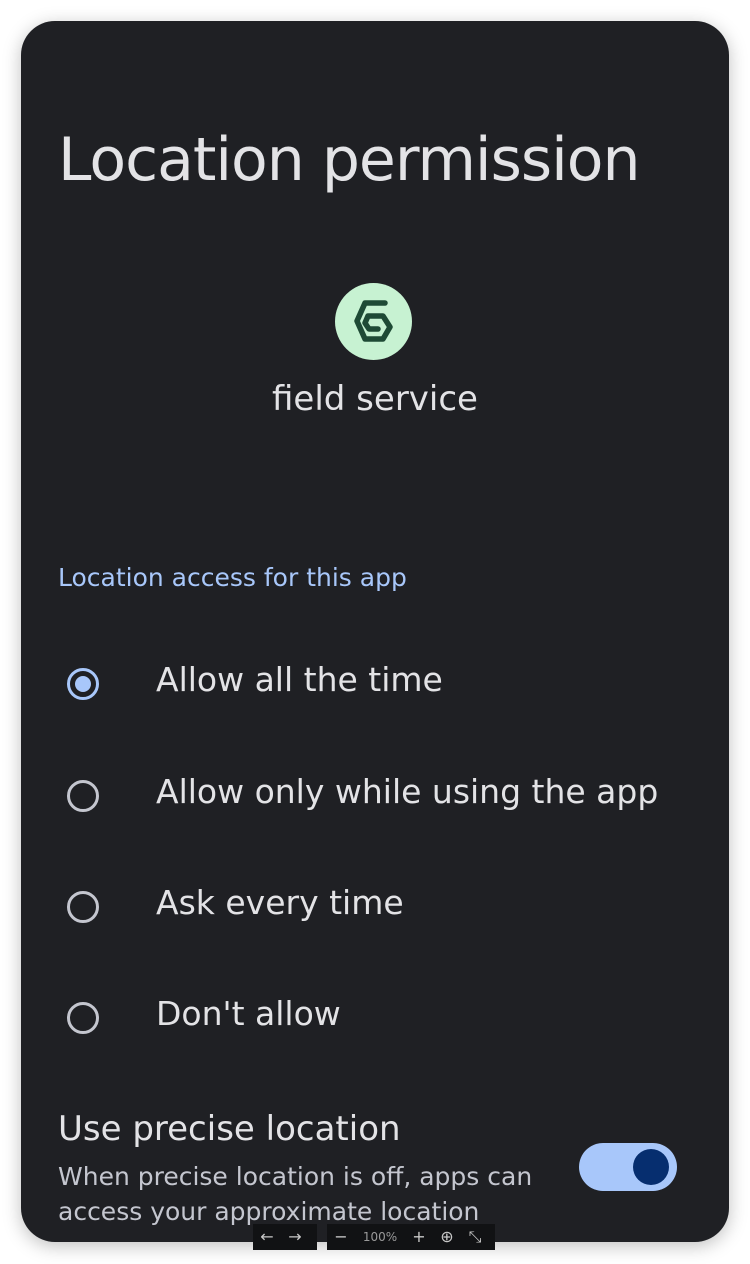 This screenshot has width=750, height=1264. I want to click on viewer-zoom-bar: − 100% + ⊕ ⤡, so click(411, 1237).